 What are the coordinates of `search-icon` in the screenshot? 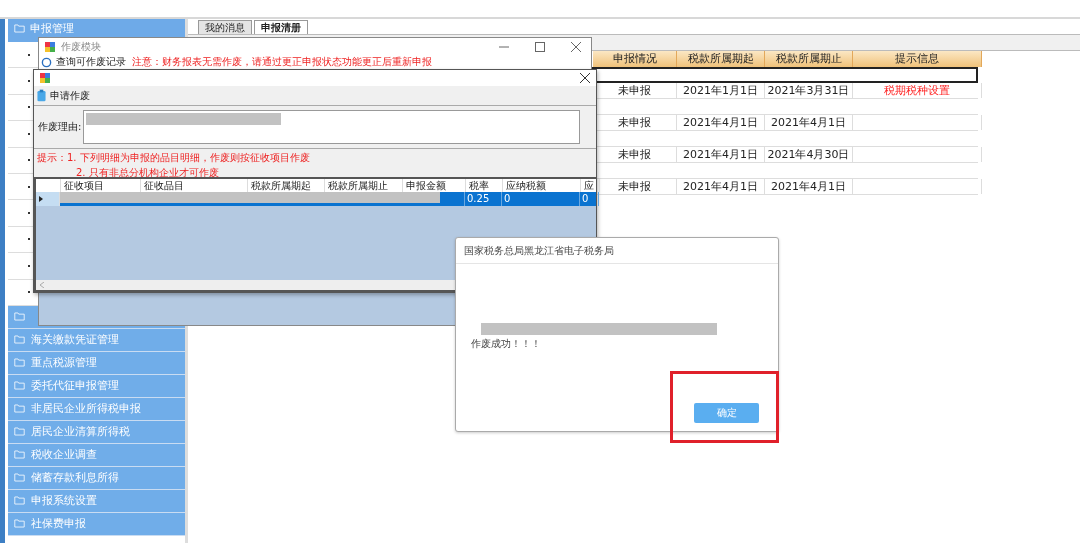 It's located at (46, 62).